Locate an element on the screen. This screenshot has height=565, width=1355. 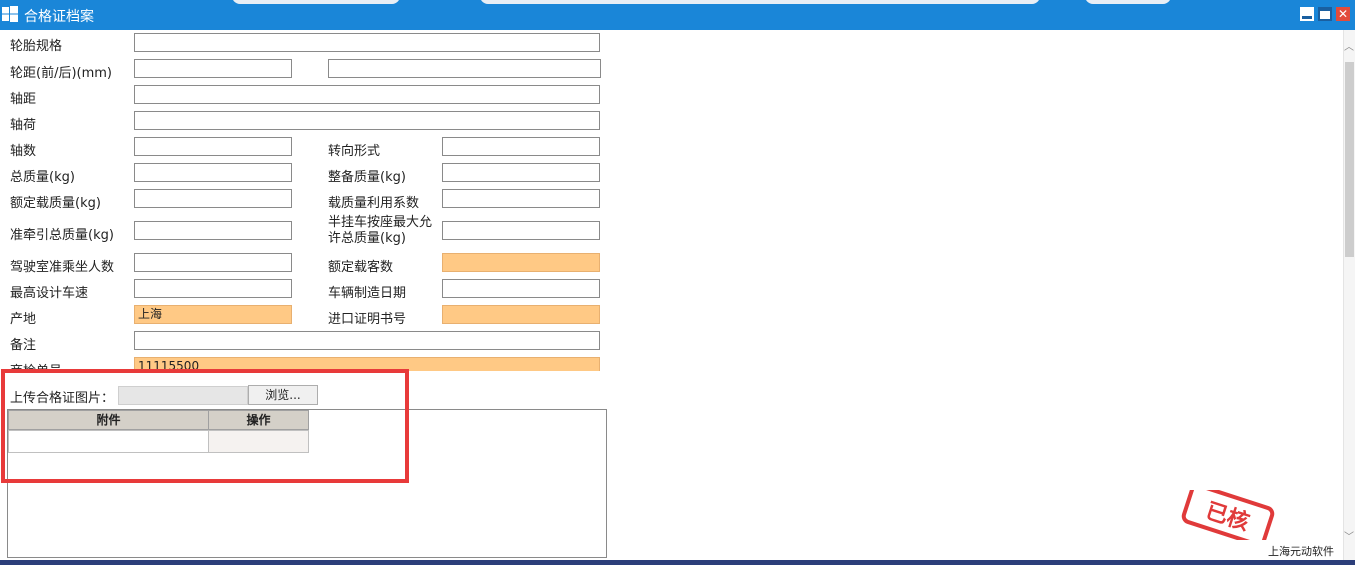
rated-load-label: 额定载质量(kg) is located at coordinates (55, 203).